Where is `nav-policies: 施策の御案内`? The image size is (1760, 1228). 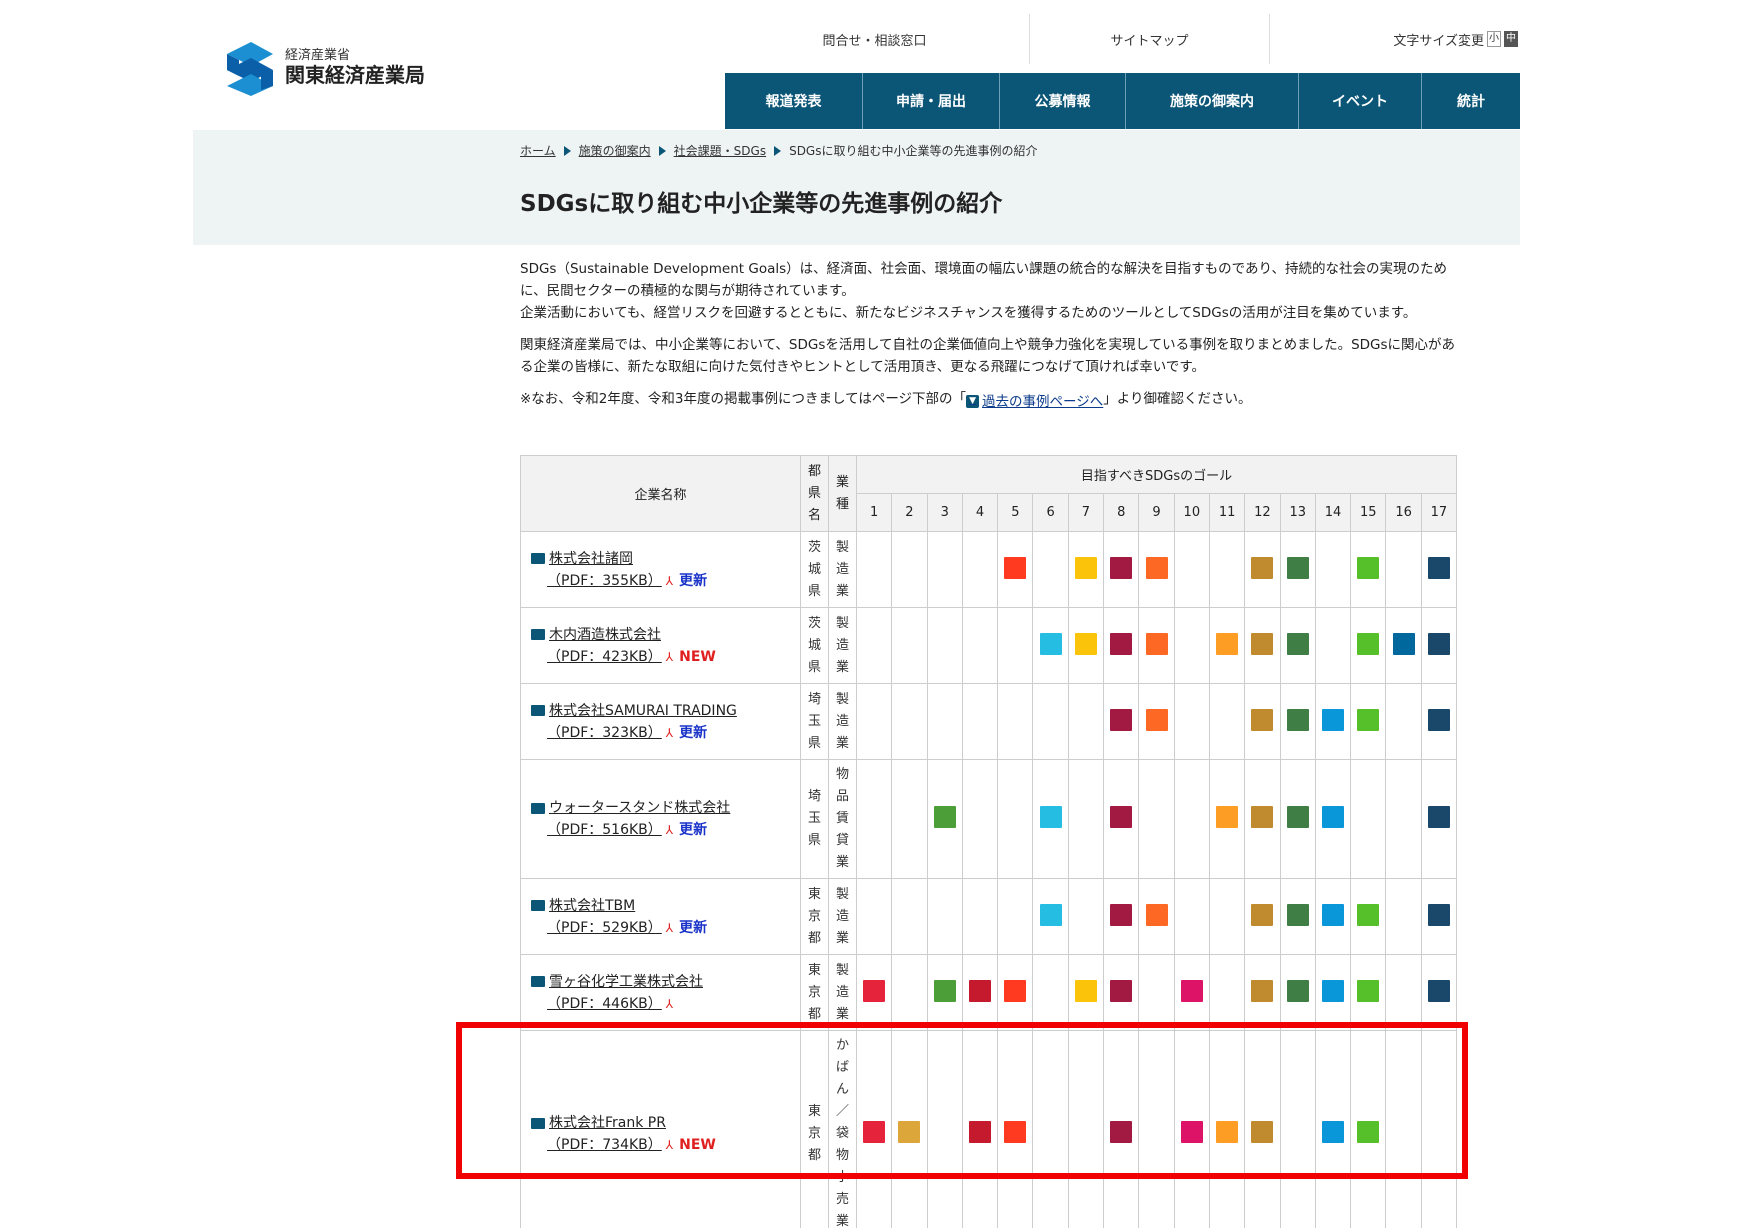
nav-policies: 施策の御案内 is located at coordinates (1212, 101).